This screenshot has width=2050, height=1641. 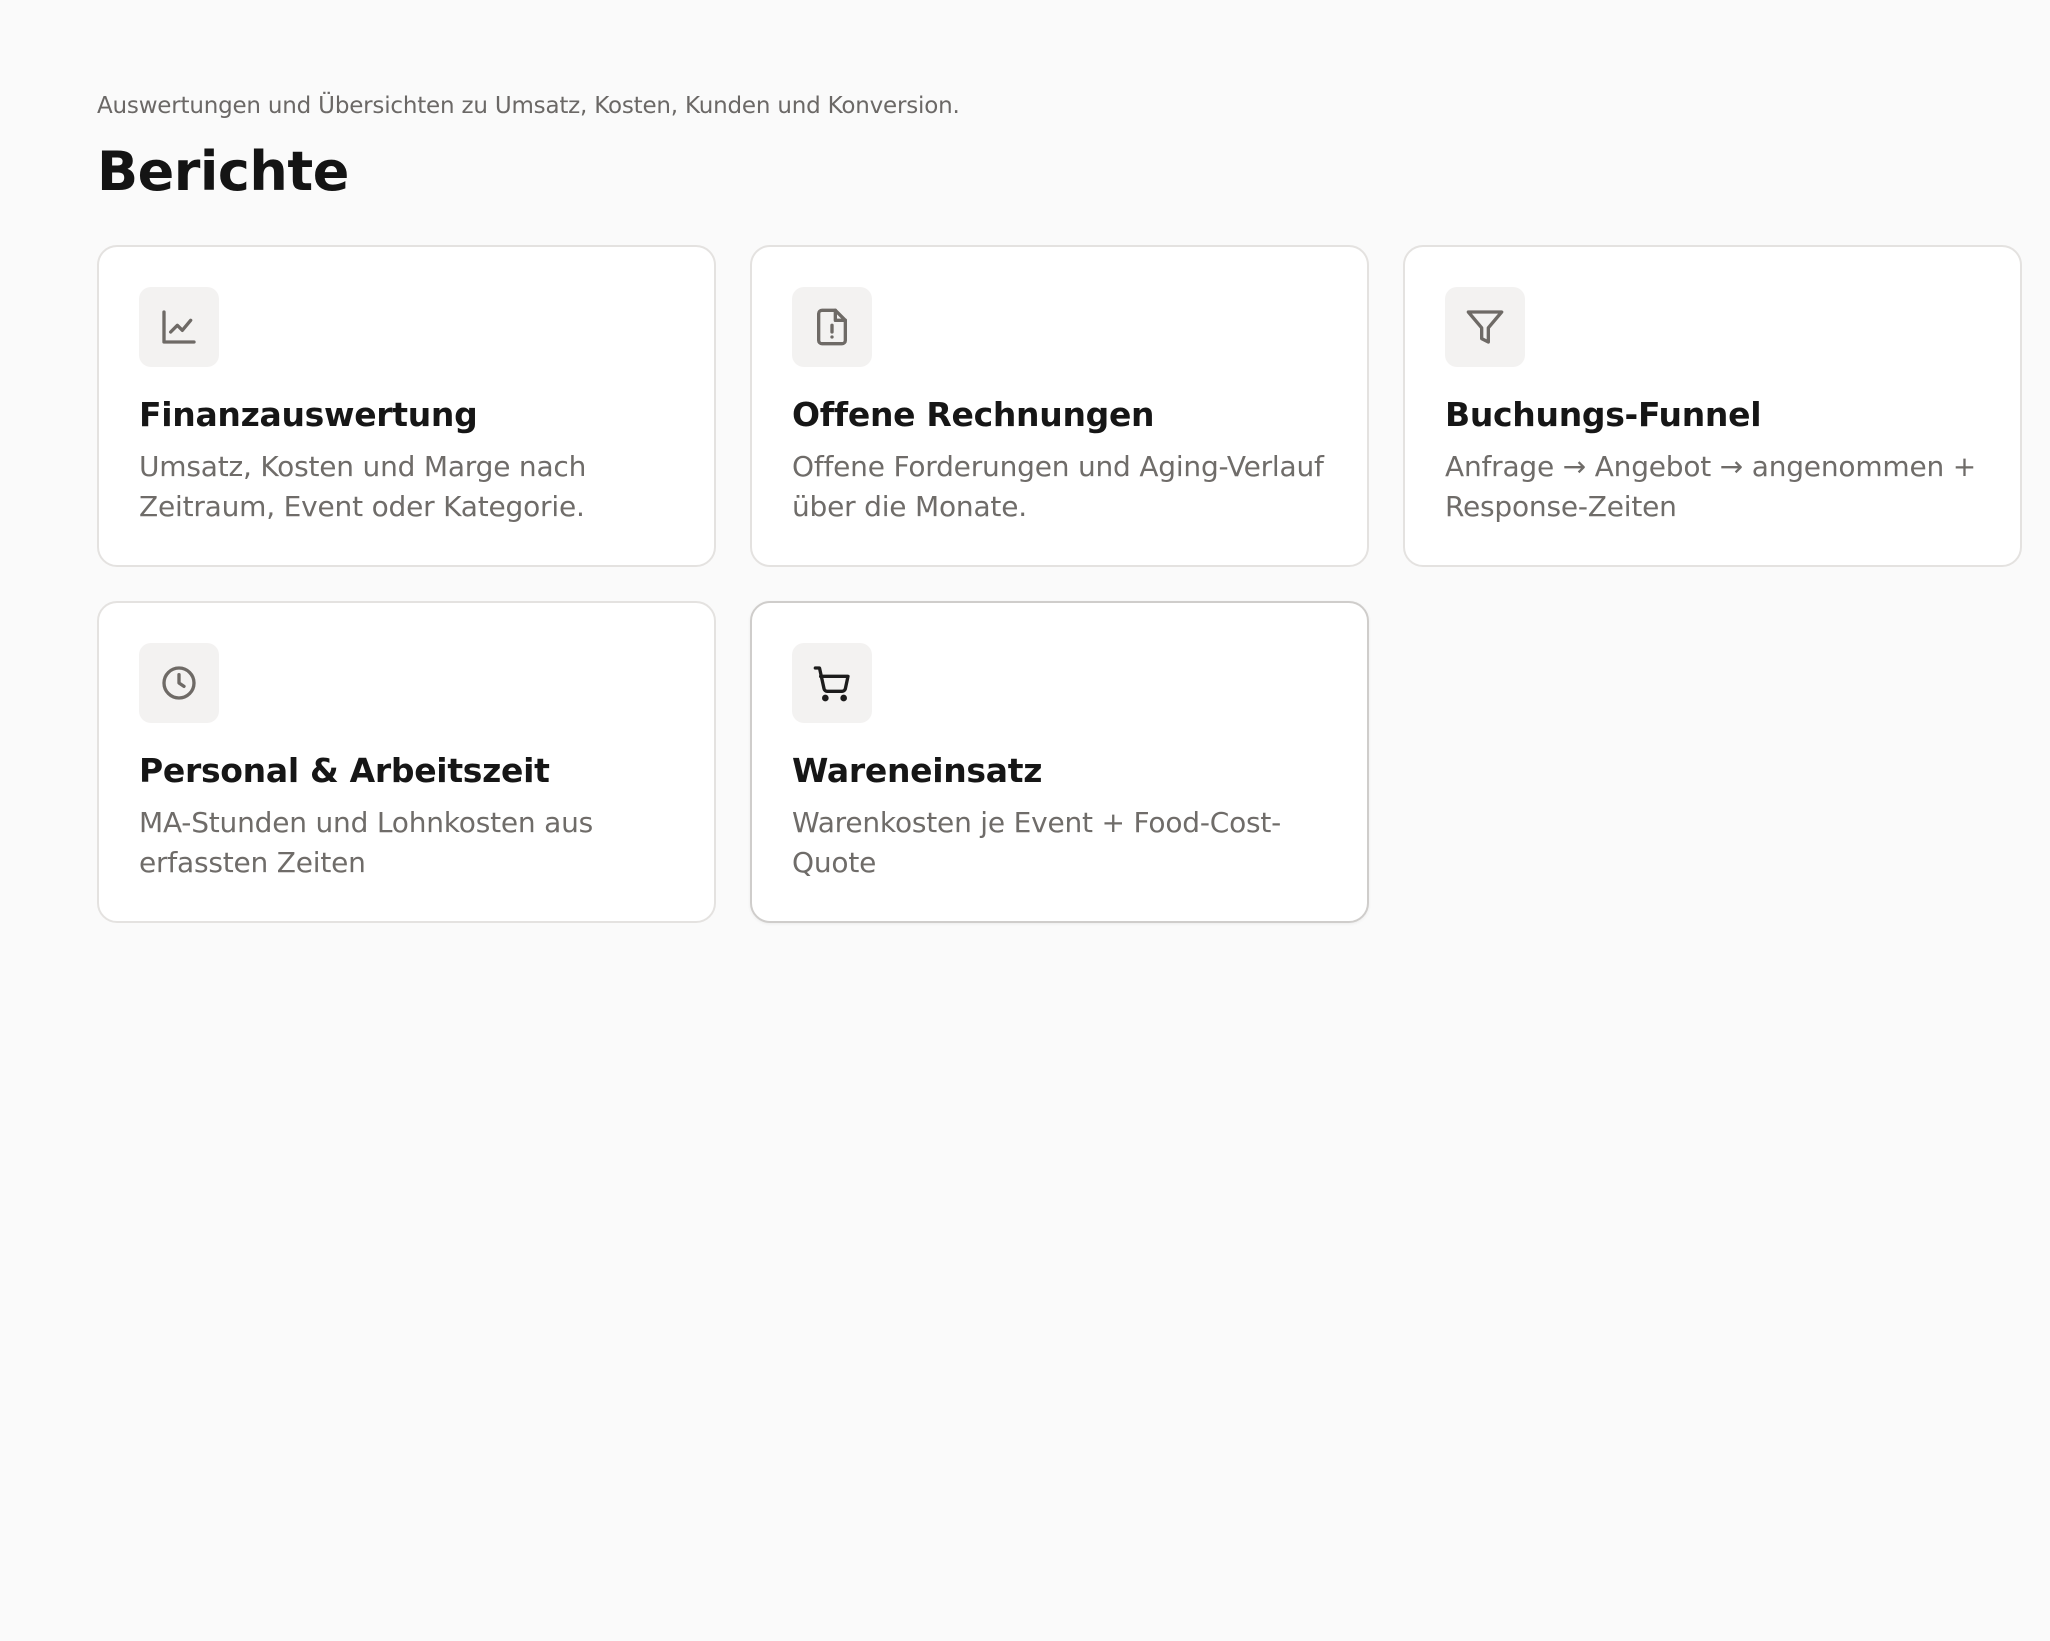 What do you see at coordinates (308, 414) in the screenshot?
I see `report-card-title: Finanzauswertung` at bounding box center [308, 414].